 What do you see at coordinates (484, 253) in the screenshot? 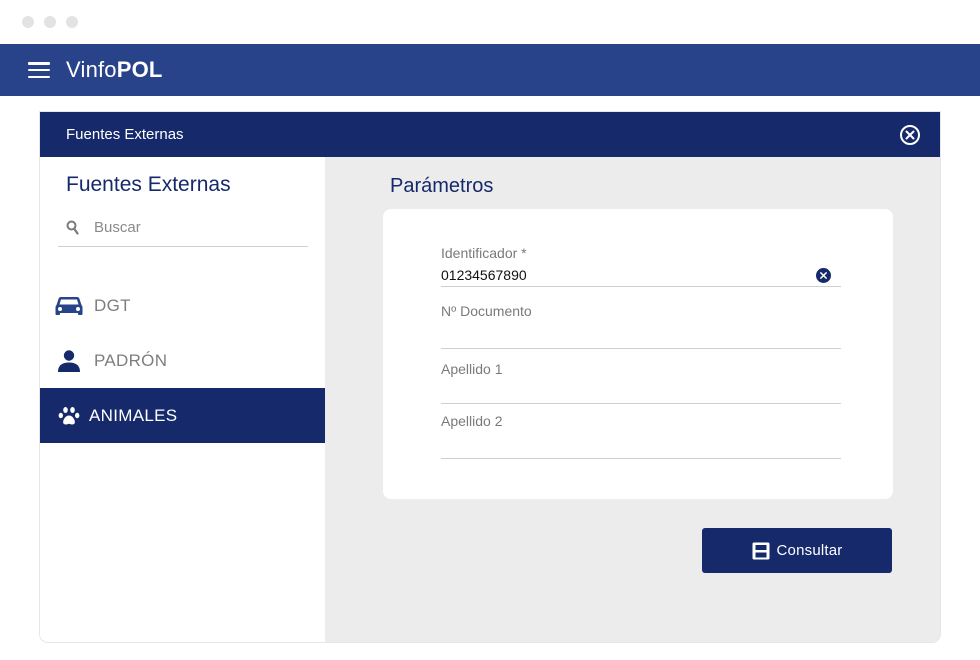
I see `field-label: Identificador *` at bounding box center [484, 253].